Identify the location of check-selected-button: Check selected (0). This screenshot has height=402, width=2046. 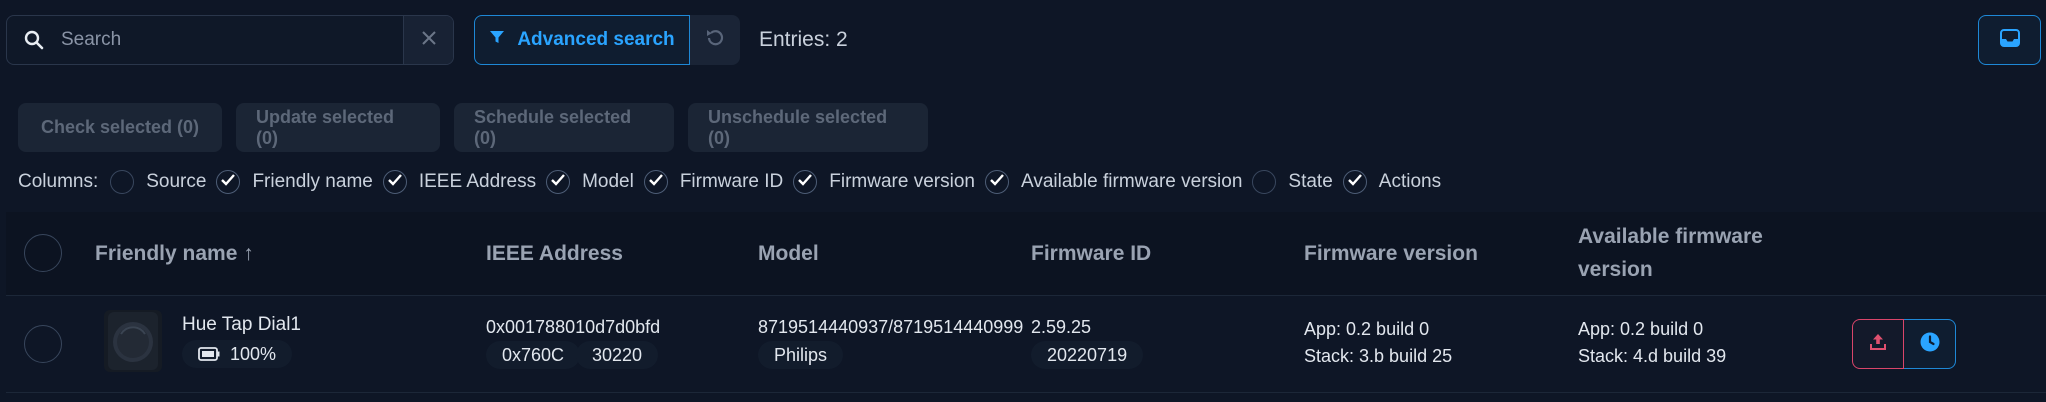
(120, 127).